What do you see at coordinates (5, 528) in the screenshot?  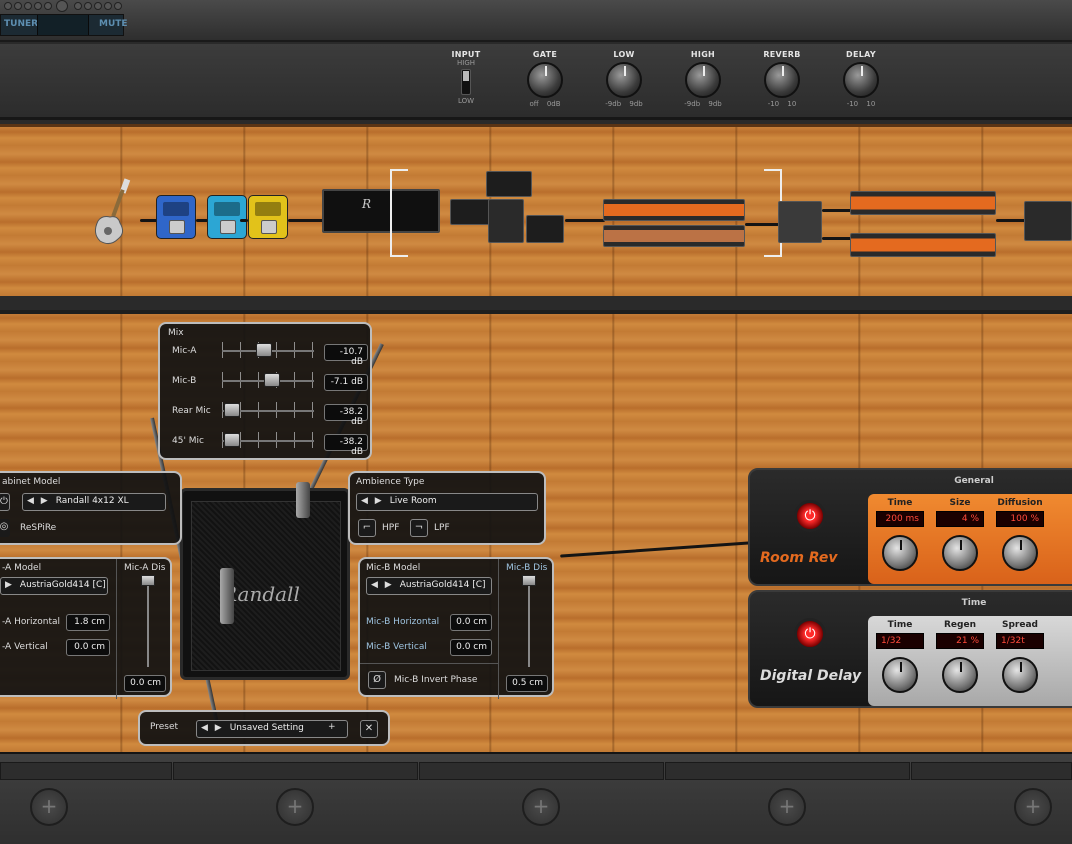 I see `respire-icon: ◎` at bounding box center [5, 528].